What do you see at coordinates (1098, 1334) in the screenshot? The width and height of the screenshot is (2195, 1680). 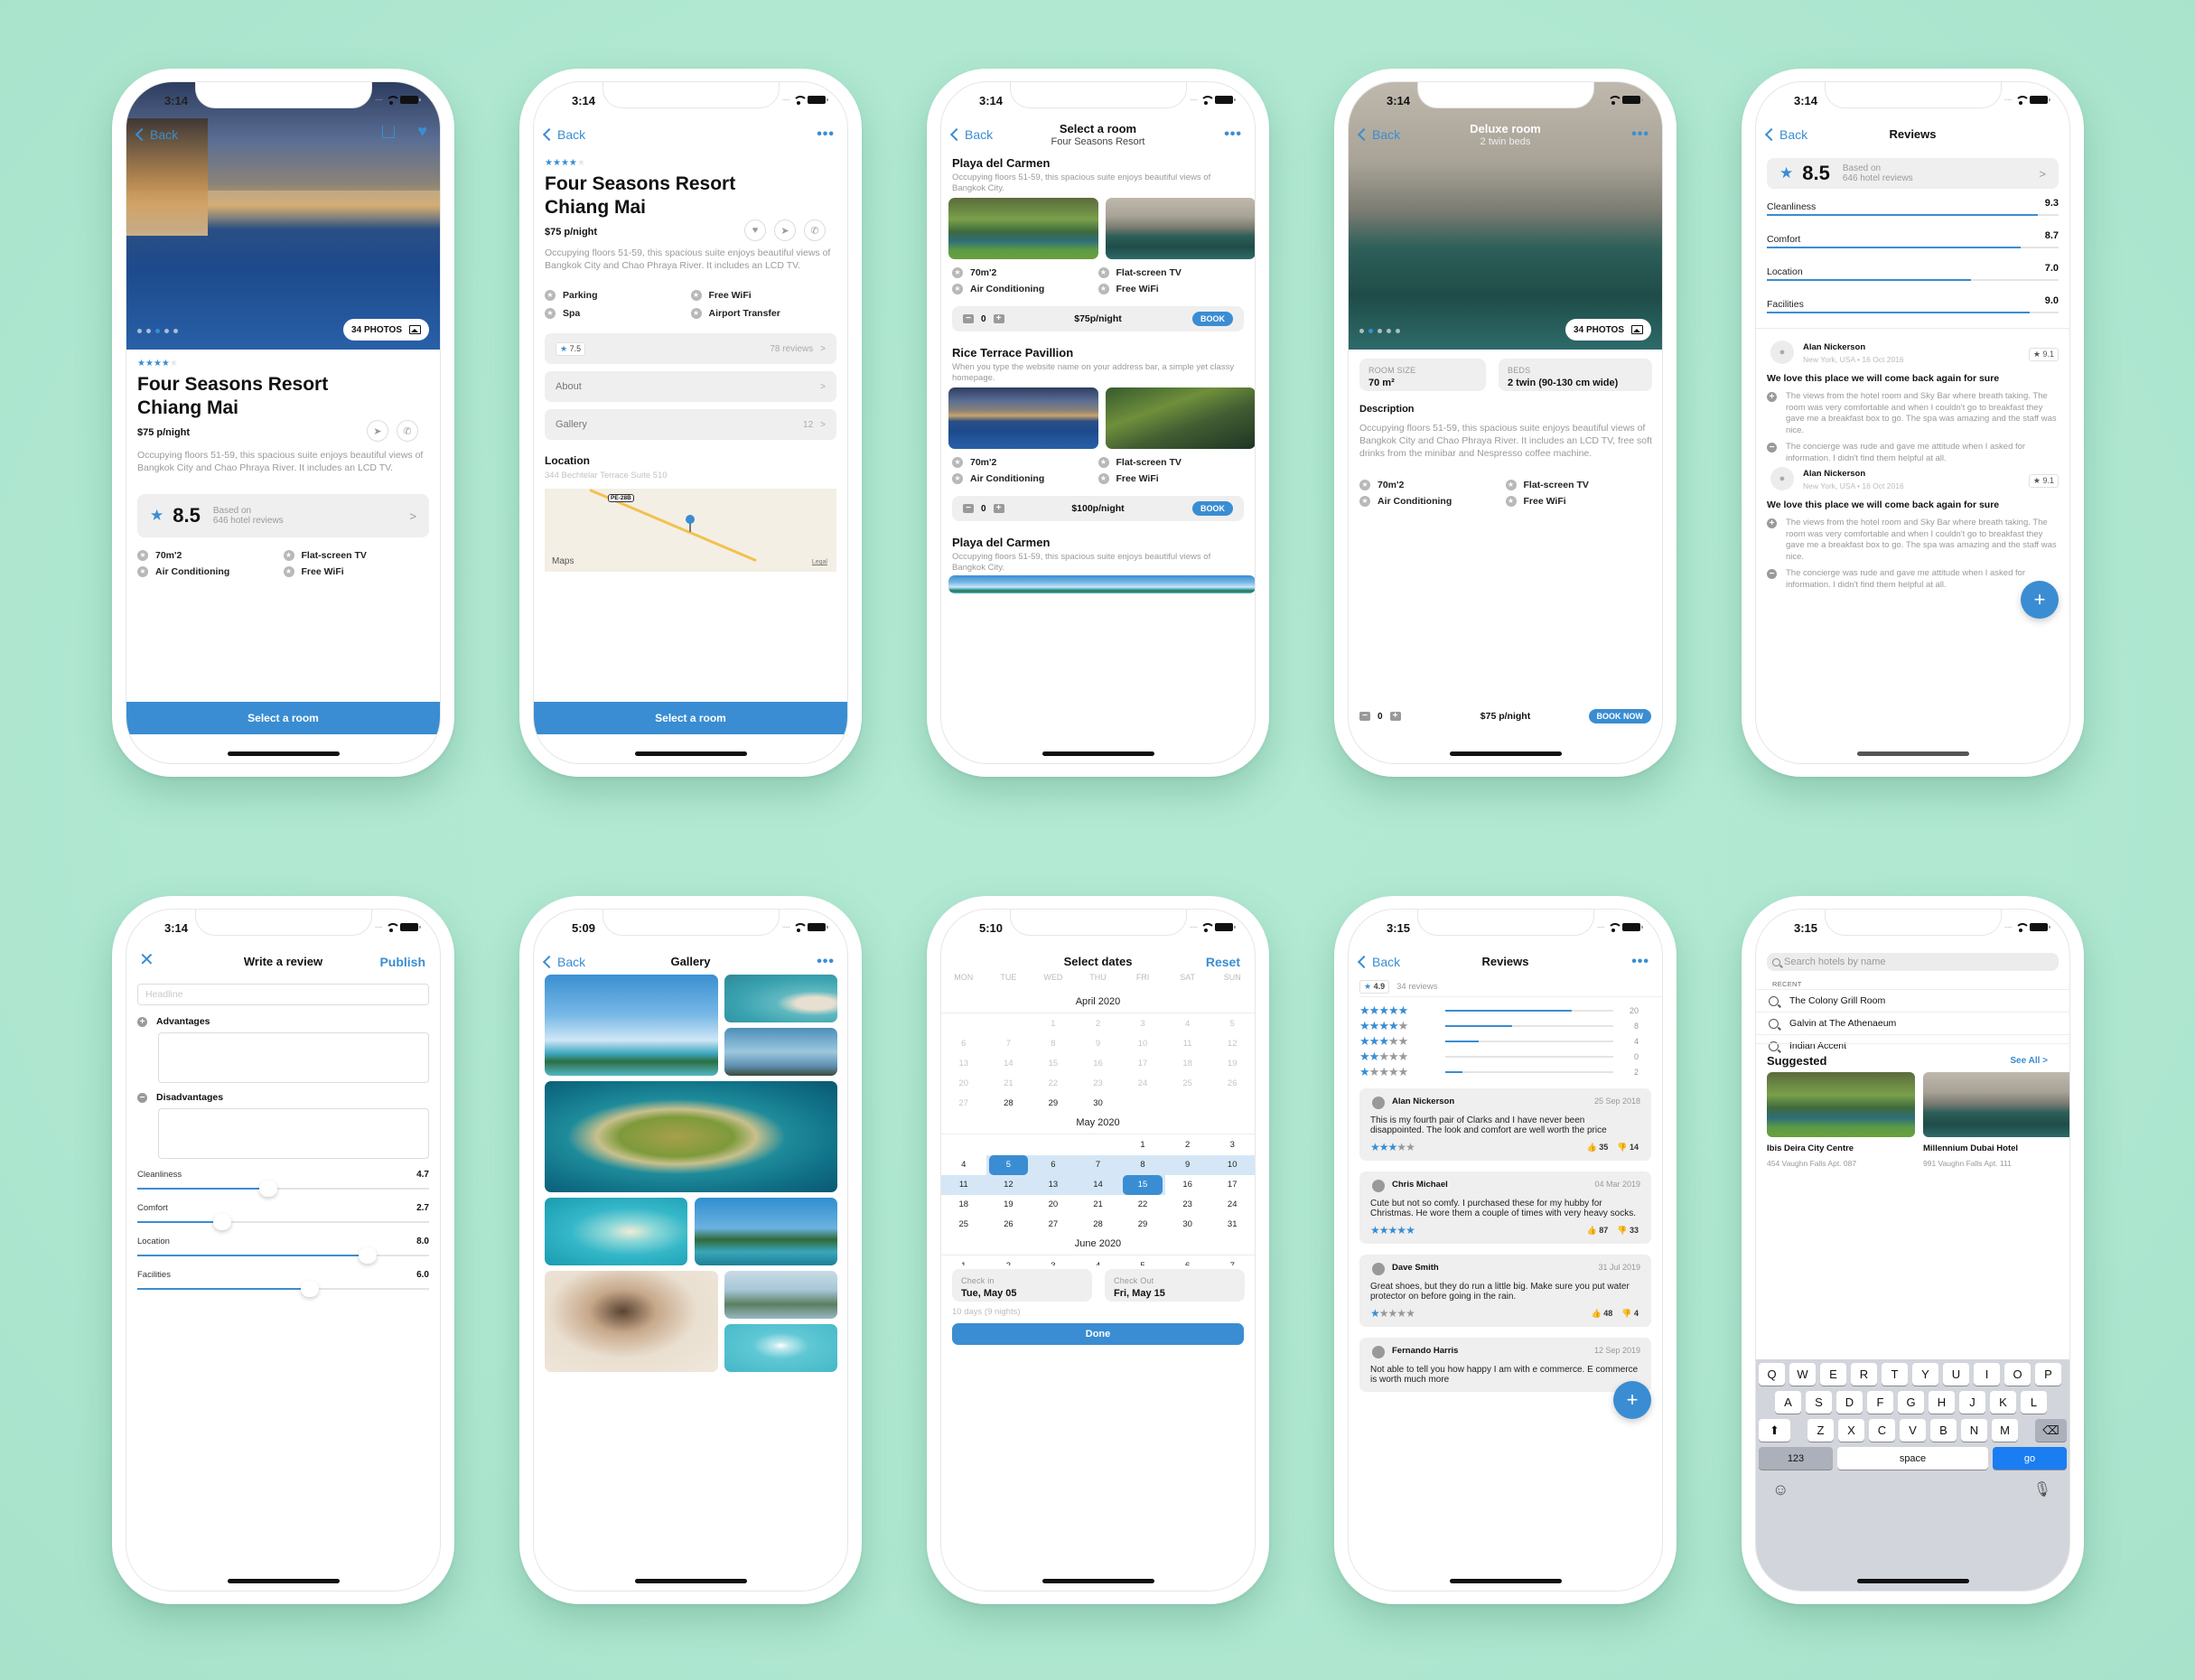 I see `done-button: Done` at bounding box center [1098, 1334].